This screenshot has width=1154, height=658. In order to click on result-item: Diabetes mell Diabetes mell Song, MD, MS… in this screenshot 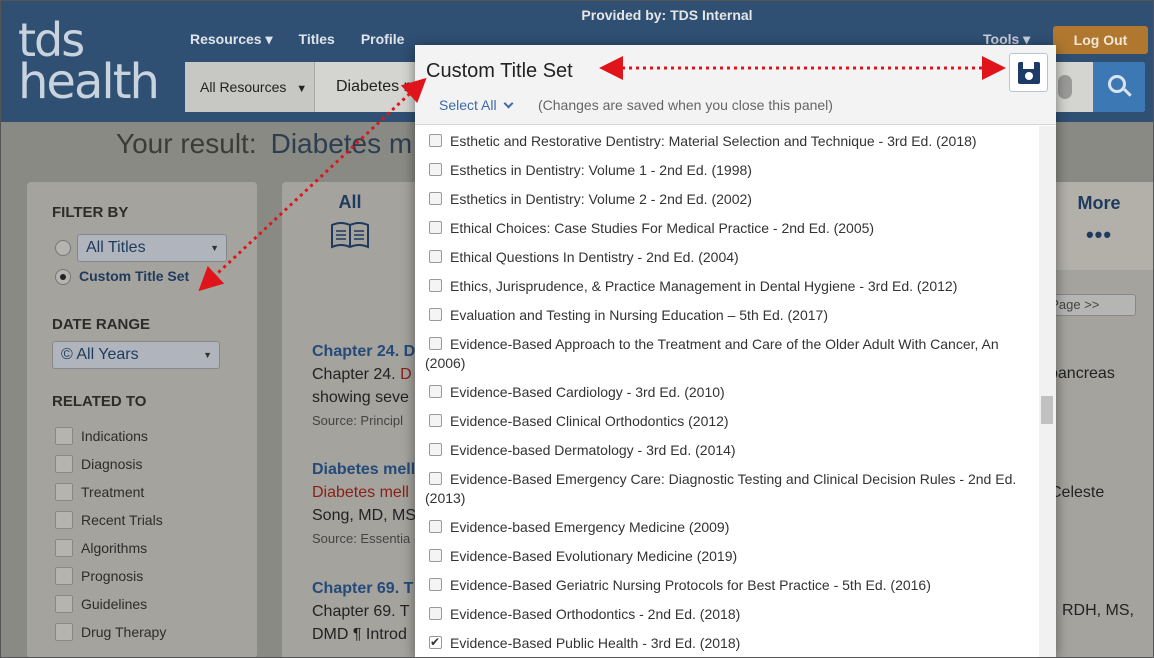, I will do `click(364, 504)`.